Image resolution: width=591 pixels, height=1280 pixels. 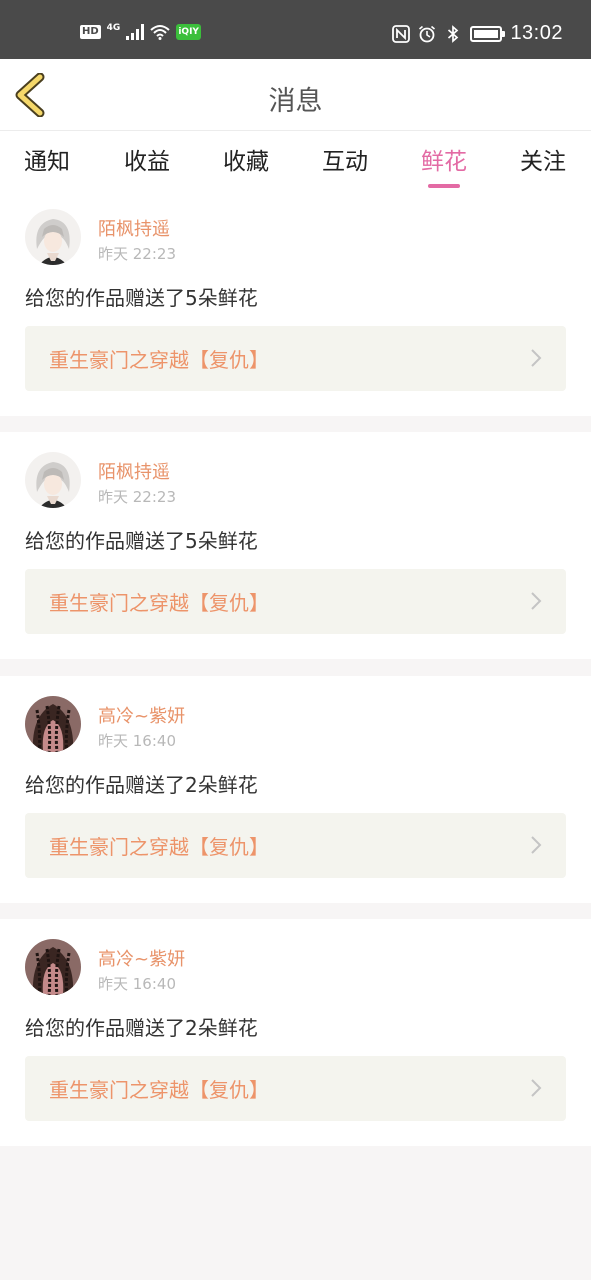 I want to click on signal-icon, so click(x=135, y=32).